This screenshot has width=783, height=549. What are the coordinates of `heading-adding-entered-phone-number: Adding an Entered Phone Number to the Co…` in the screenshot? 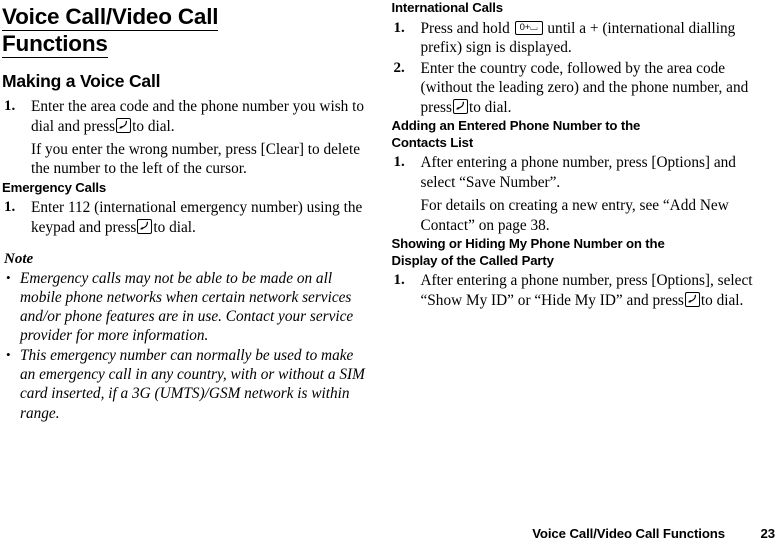 It's located at (579, 134).